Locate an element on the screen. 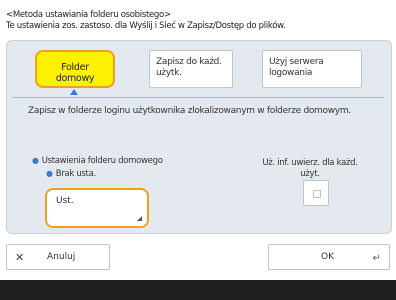 The width and height of the screenshot is (396, 300). option-save-per-user-label: Zapisz do kaźd. użytk. is located at coordinates (189, 67).